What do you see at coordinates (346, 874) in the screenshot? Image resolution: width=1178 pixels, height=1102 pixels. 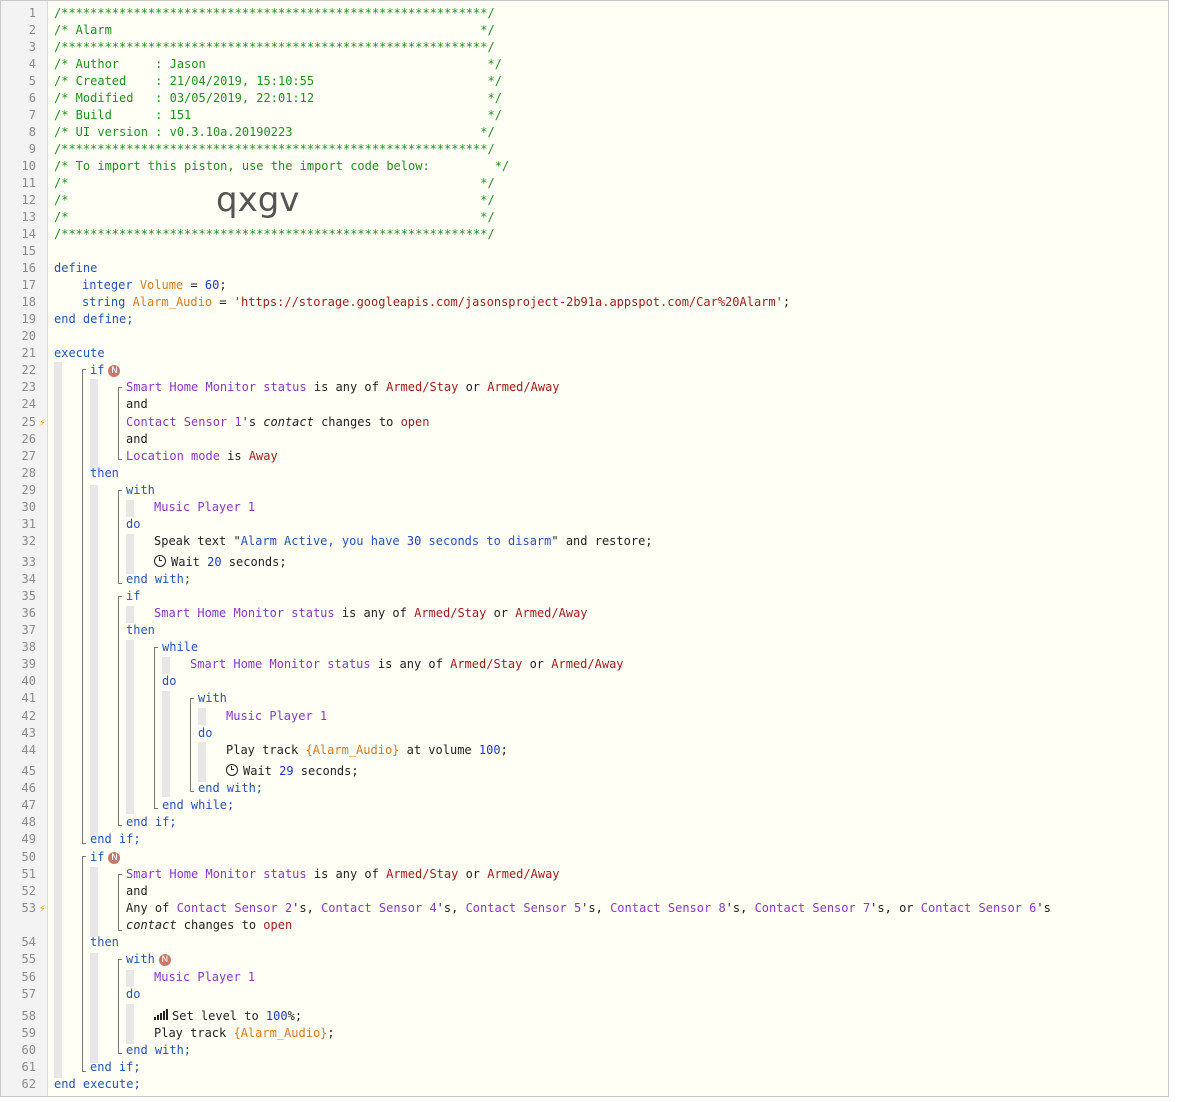 I see `operator: is any of` at bounding box center [346, 874].